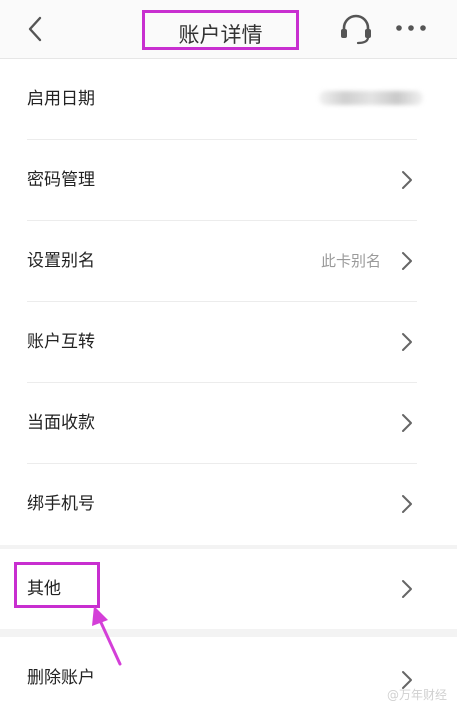  What do you see at coordinates (228, 504) in the screenshot?
I see `list-item-bind-phone: 绑手机号` at bounding box center [228, 504].